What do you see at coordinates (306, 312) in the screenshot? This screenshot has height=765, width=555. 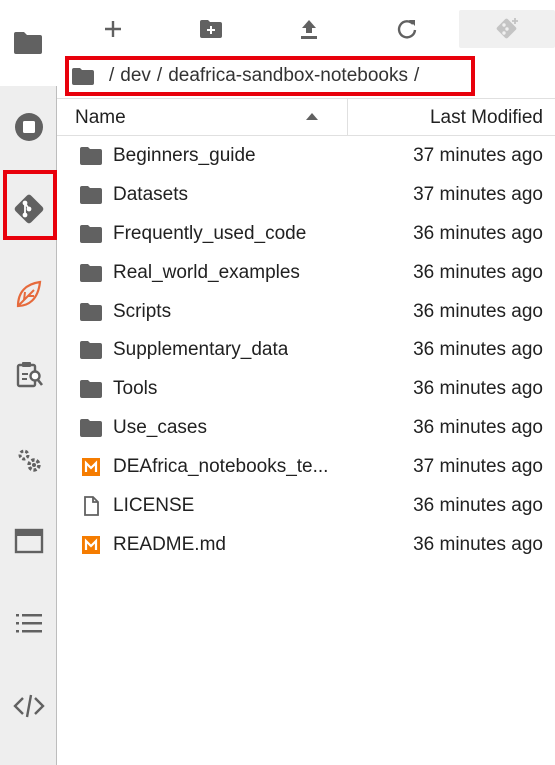 I see `file-list-item: Scripts 36 minutes ago` at bounding box center [306, 312].